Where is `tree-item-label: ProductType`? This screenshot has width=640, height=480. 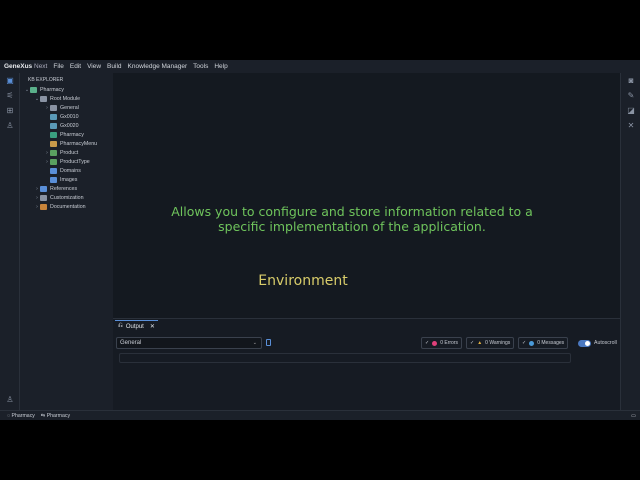 tree-item-label: ProductType is located at coordinates (75, 161).